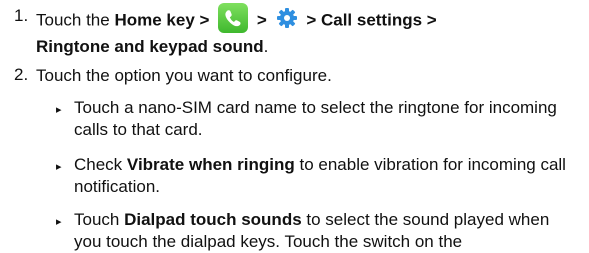 The width and height of the screenshot is (589, 253). What do you see at coordinates (213, 219) in the screenshot?
I see `dialpad-touch-sounds-label: Dialpad touch sounds` at bounding box center [213, 219].